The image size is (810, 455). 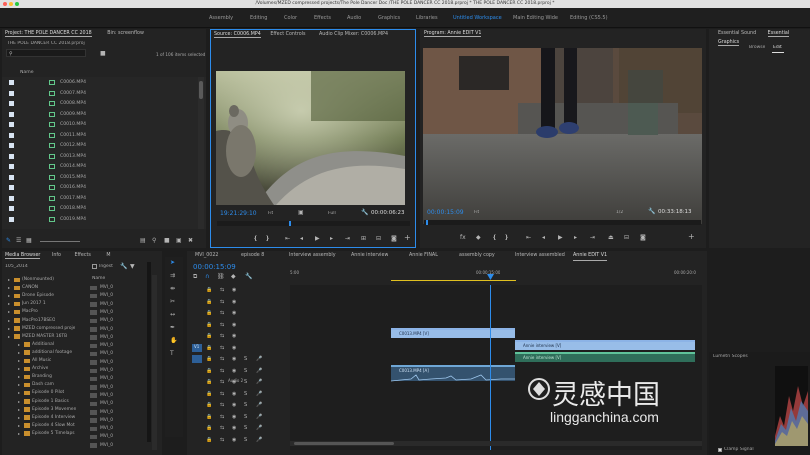 What do you see at coordinates (45, 410) in the screenshot?
I see `folder-tree-item: ▸ Episode 3 Movemen` at bounding box center [45, 410].